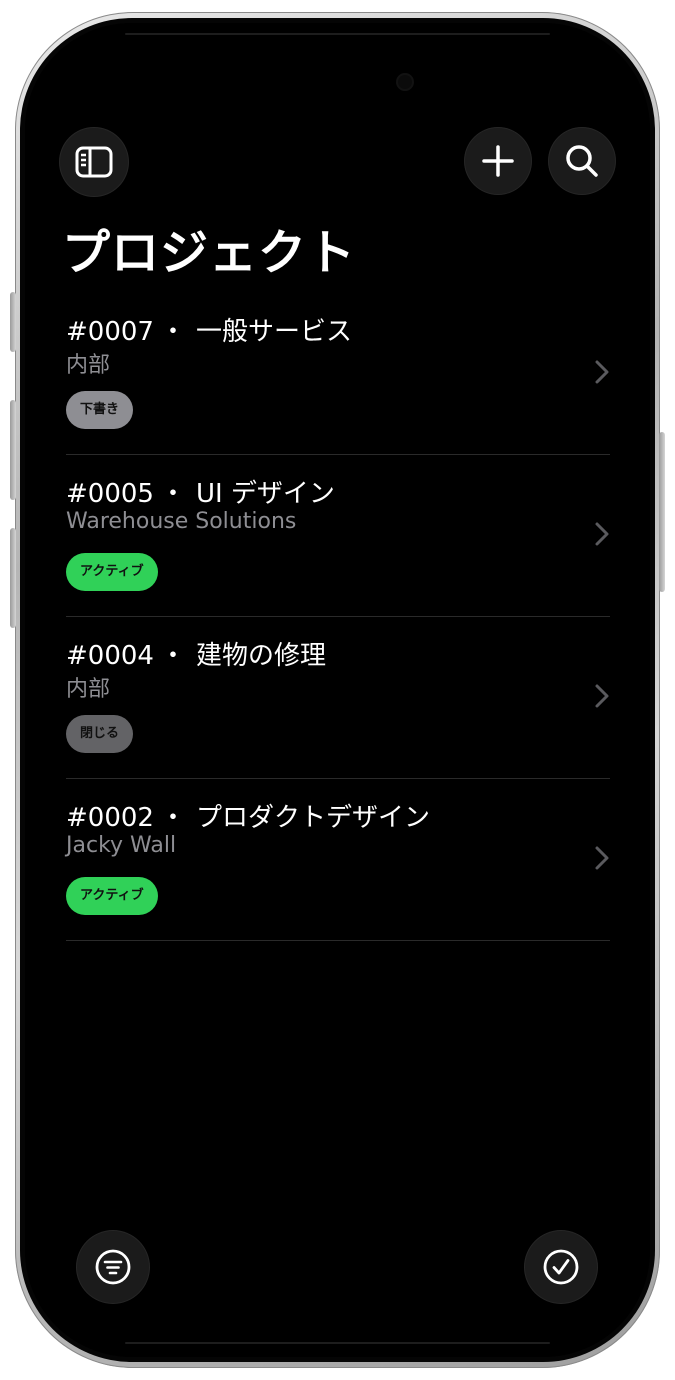  I want to click on project-number: #0007, so click(110, 332).